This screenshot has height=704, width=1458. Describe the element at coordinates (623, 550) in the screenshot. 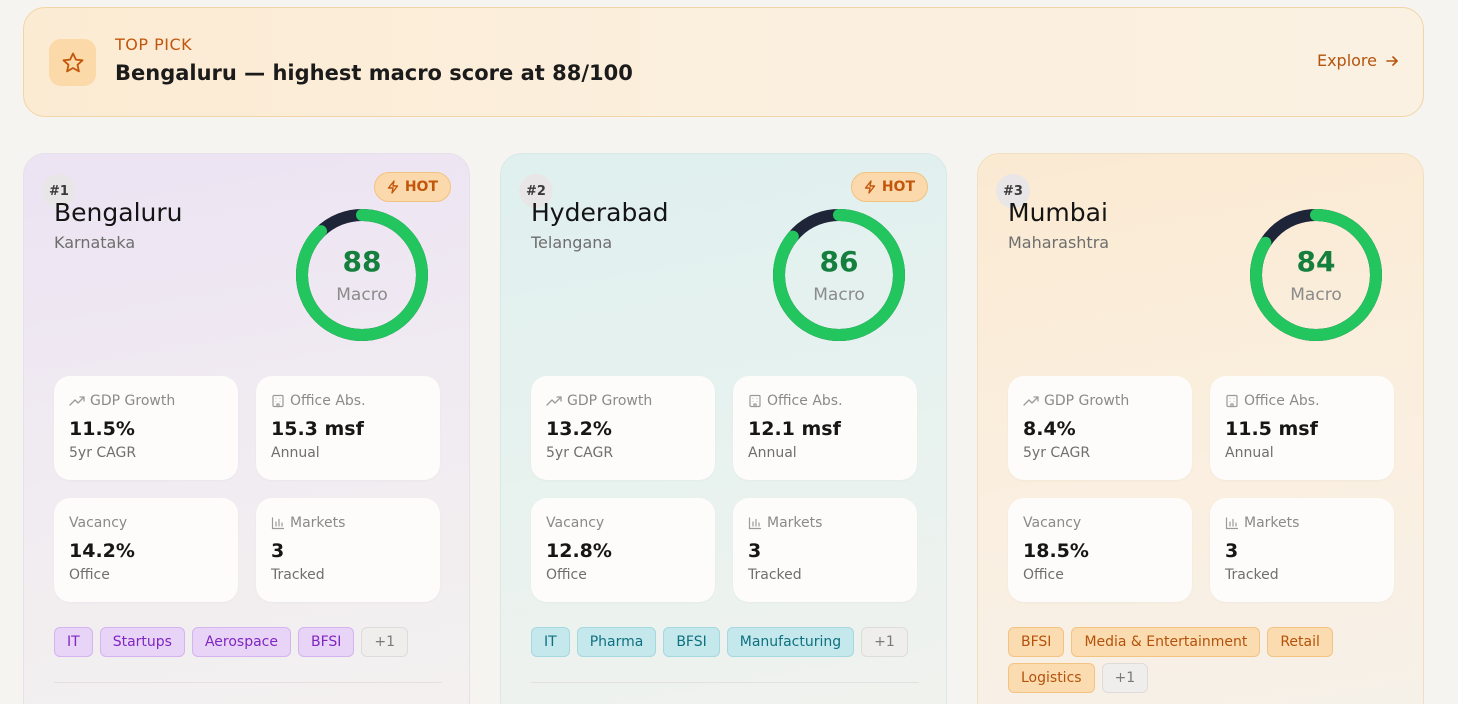

I see `metric-vacancy: Vacancy 12.8% Office` at that location.